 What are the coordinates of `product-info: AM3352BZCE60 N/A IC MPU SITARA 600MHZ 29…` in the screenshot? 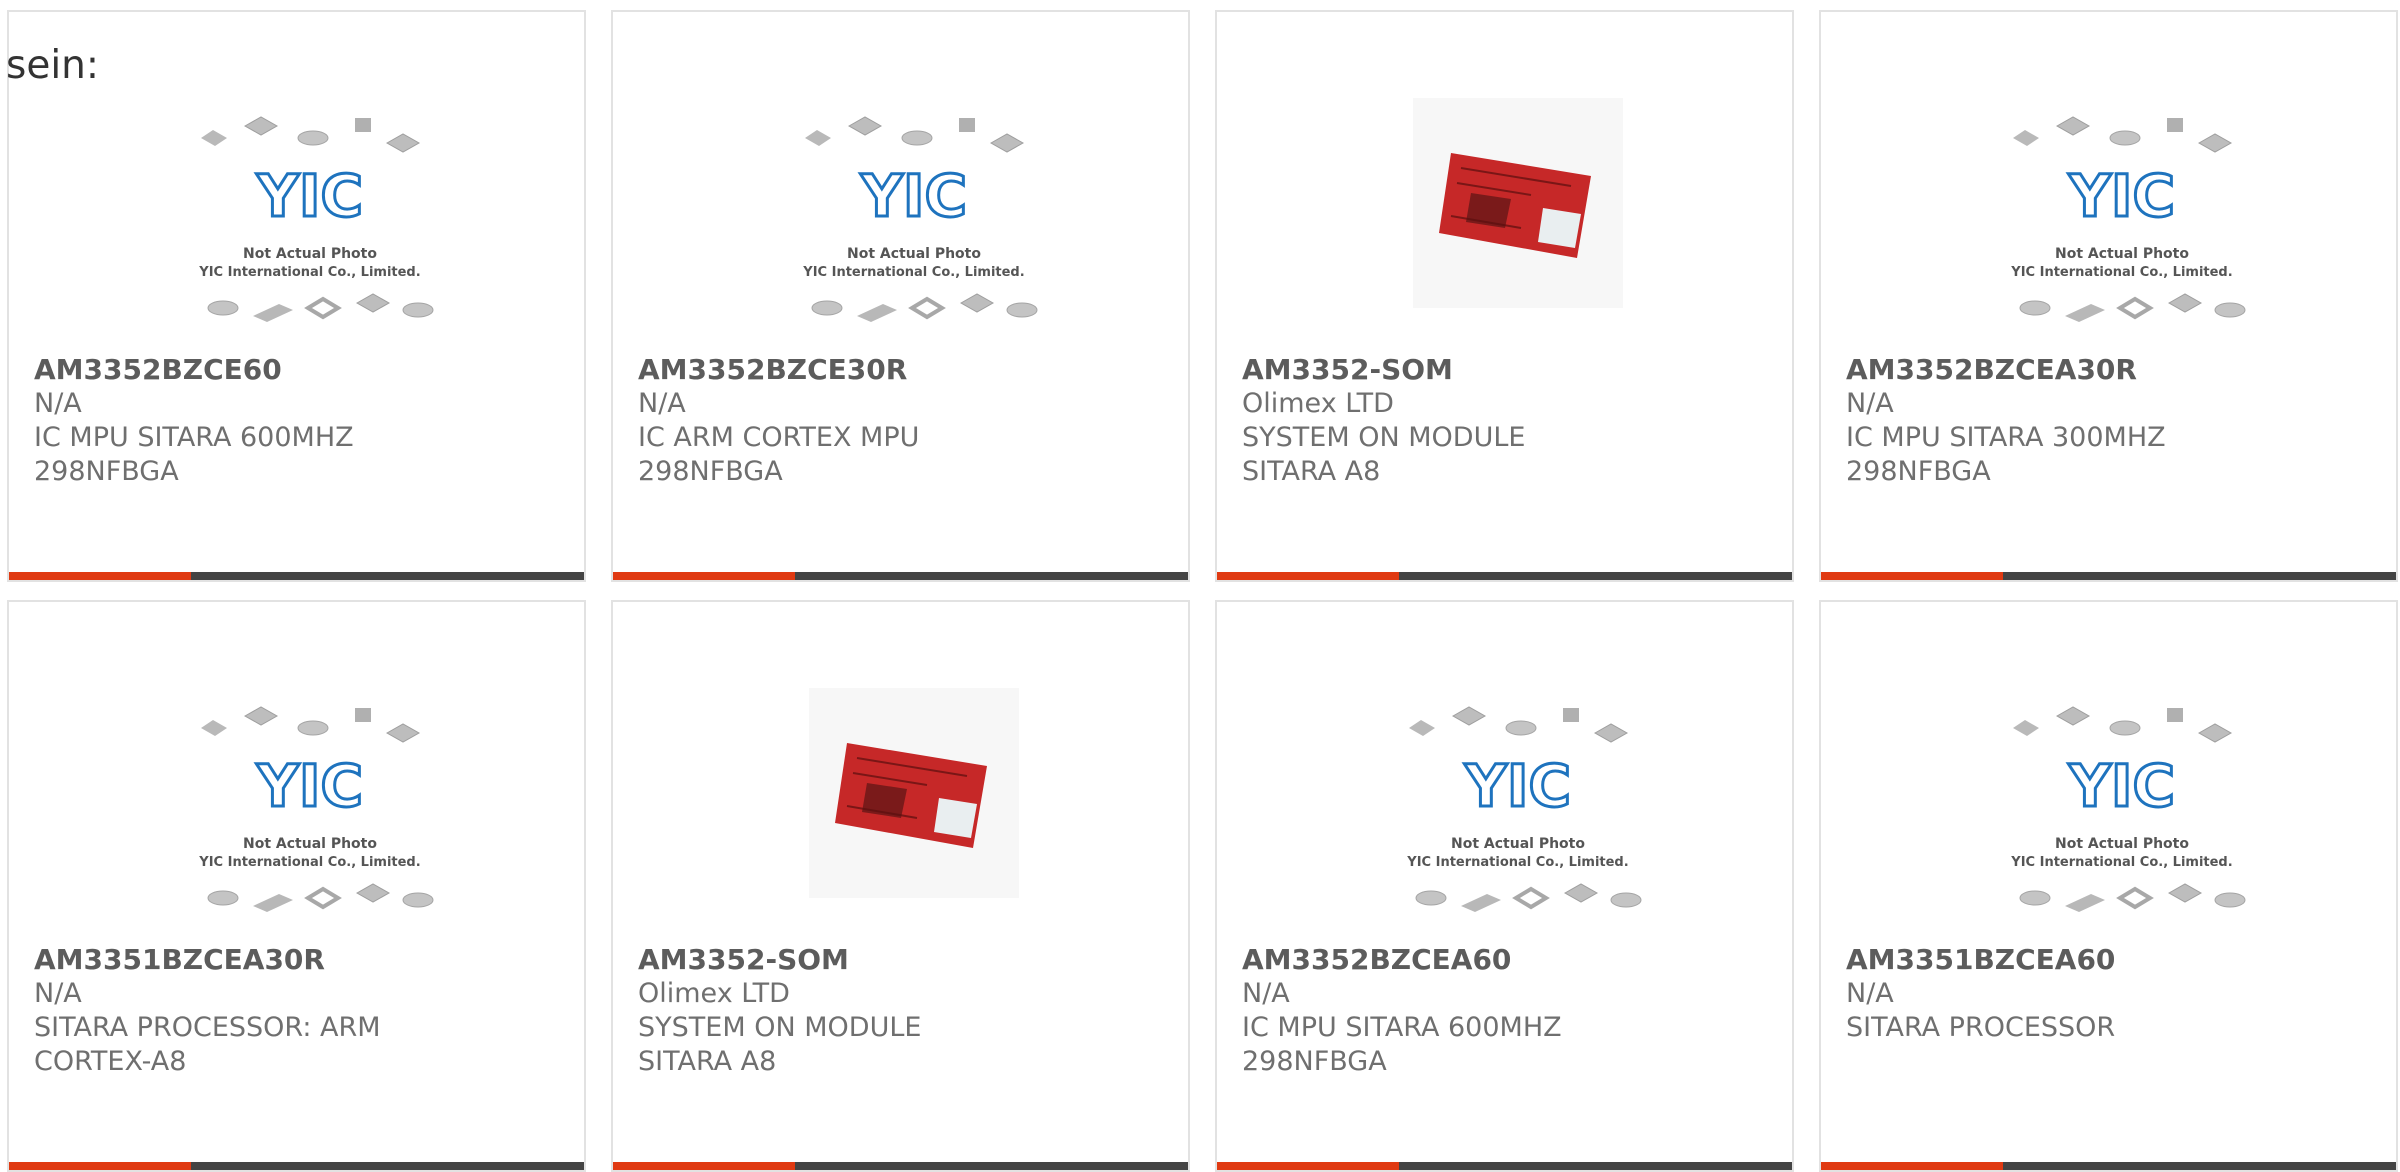 It's located at (294, 421).